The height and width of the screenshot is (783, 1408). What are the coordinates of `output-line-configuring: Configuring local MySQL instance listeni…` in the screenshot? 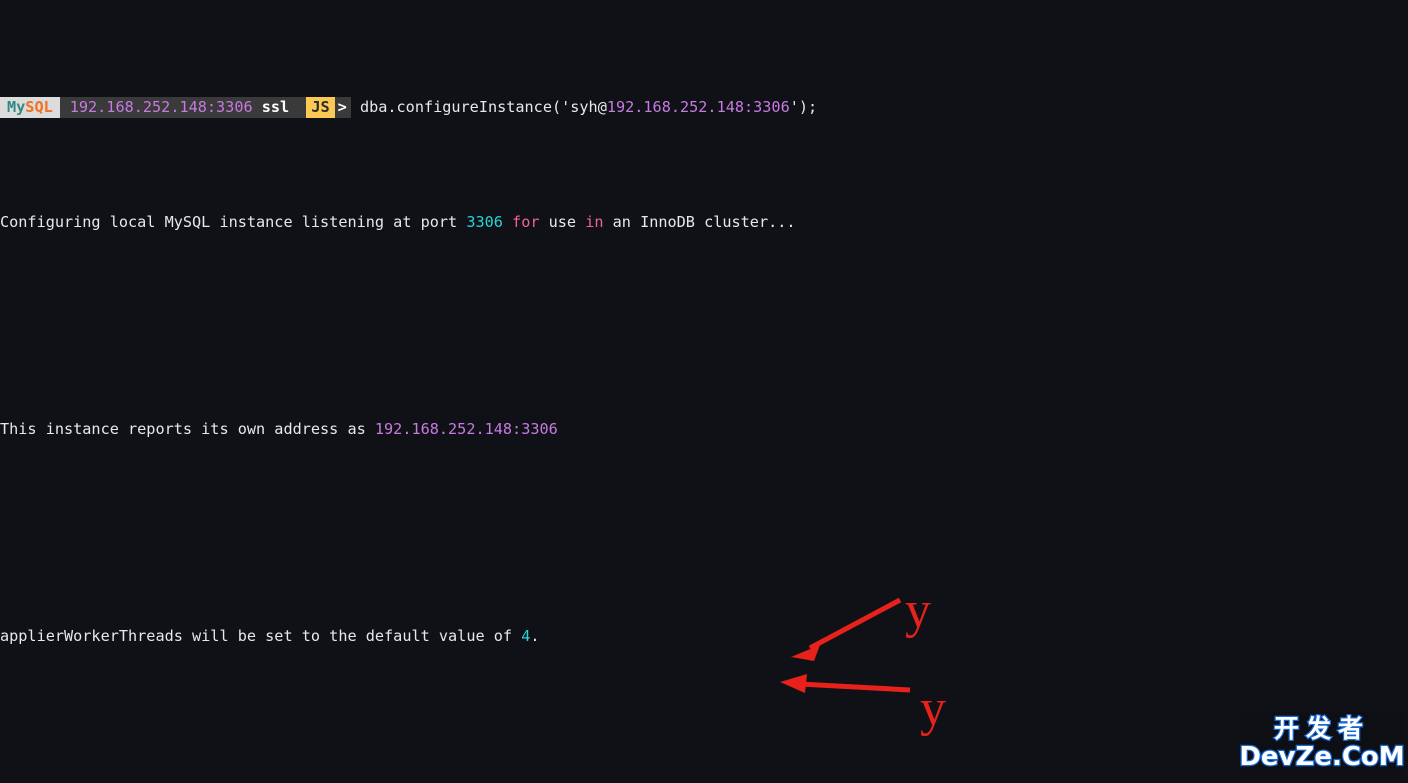 It's located at (704, 222).